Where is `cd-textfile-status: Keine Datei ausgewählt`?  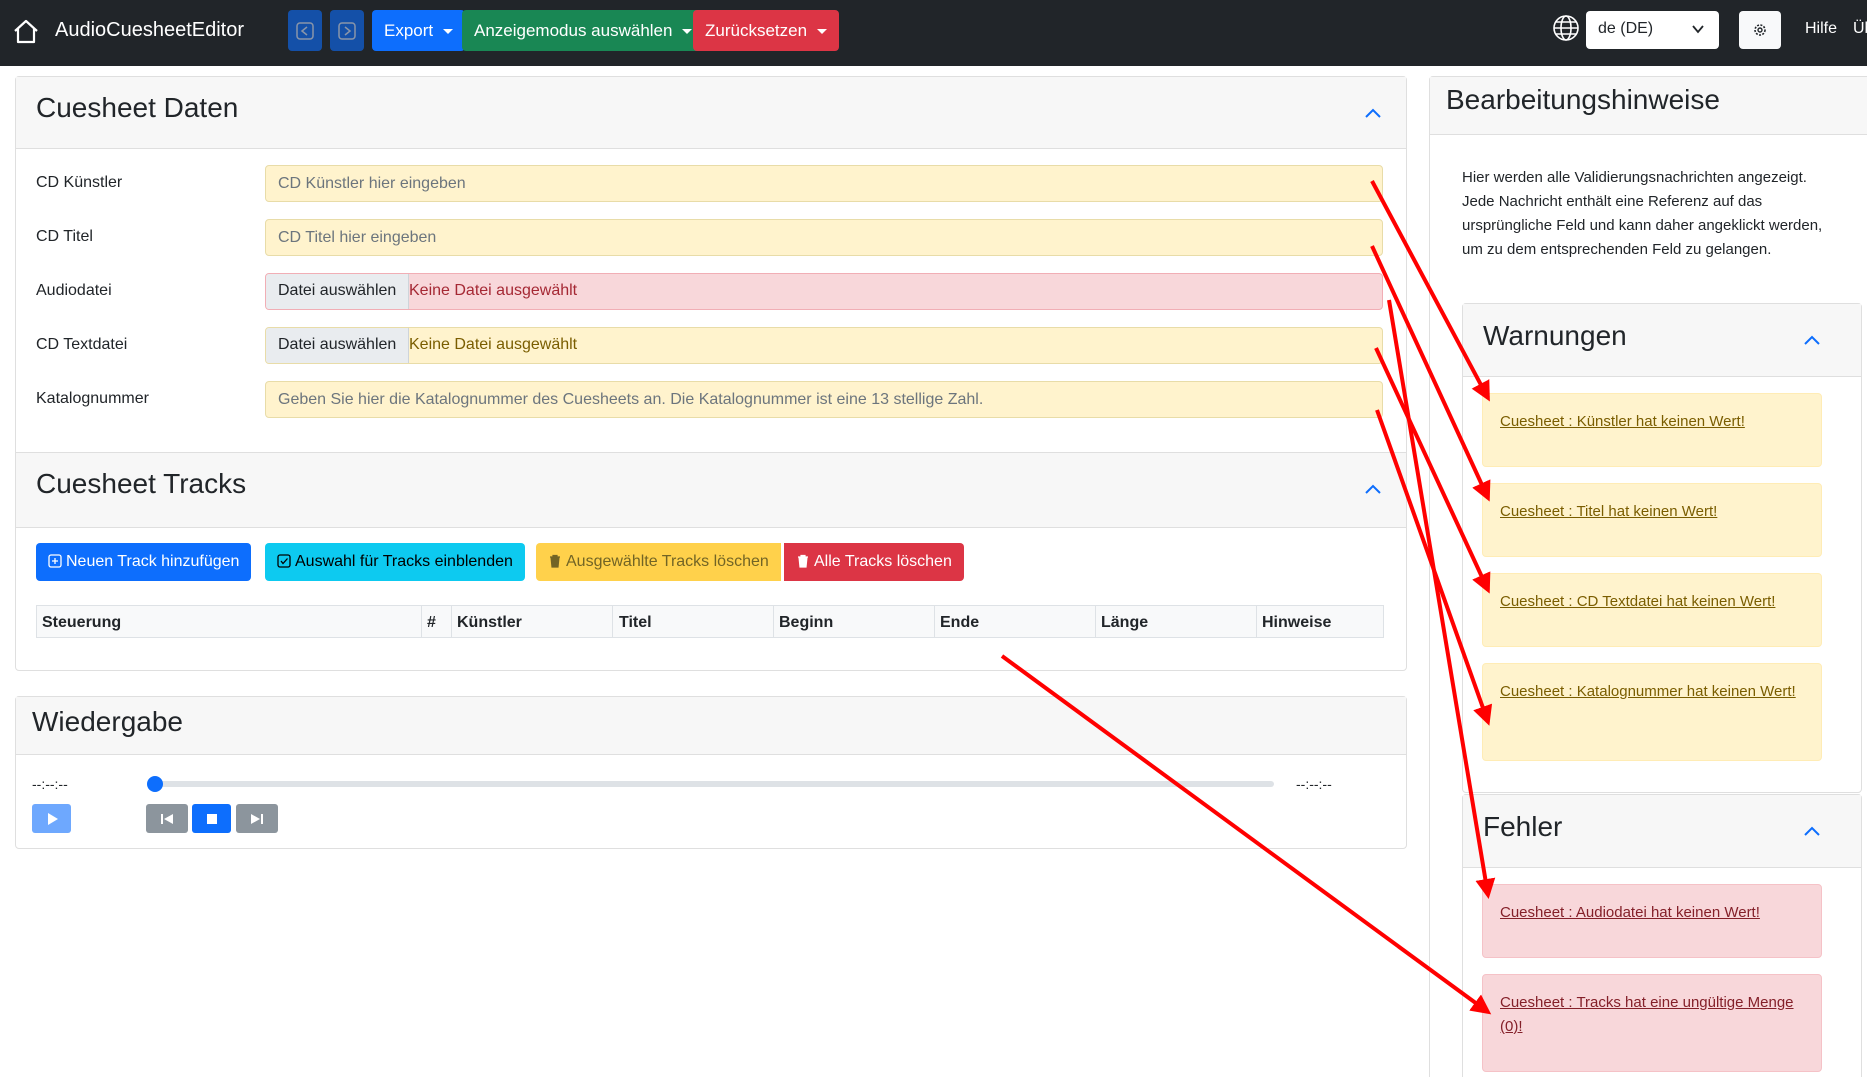
cd-textfile-status: Keine Datei ausgewählt is located at coordinates (493, 344).